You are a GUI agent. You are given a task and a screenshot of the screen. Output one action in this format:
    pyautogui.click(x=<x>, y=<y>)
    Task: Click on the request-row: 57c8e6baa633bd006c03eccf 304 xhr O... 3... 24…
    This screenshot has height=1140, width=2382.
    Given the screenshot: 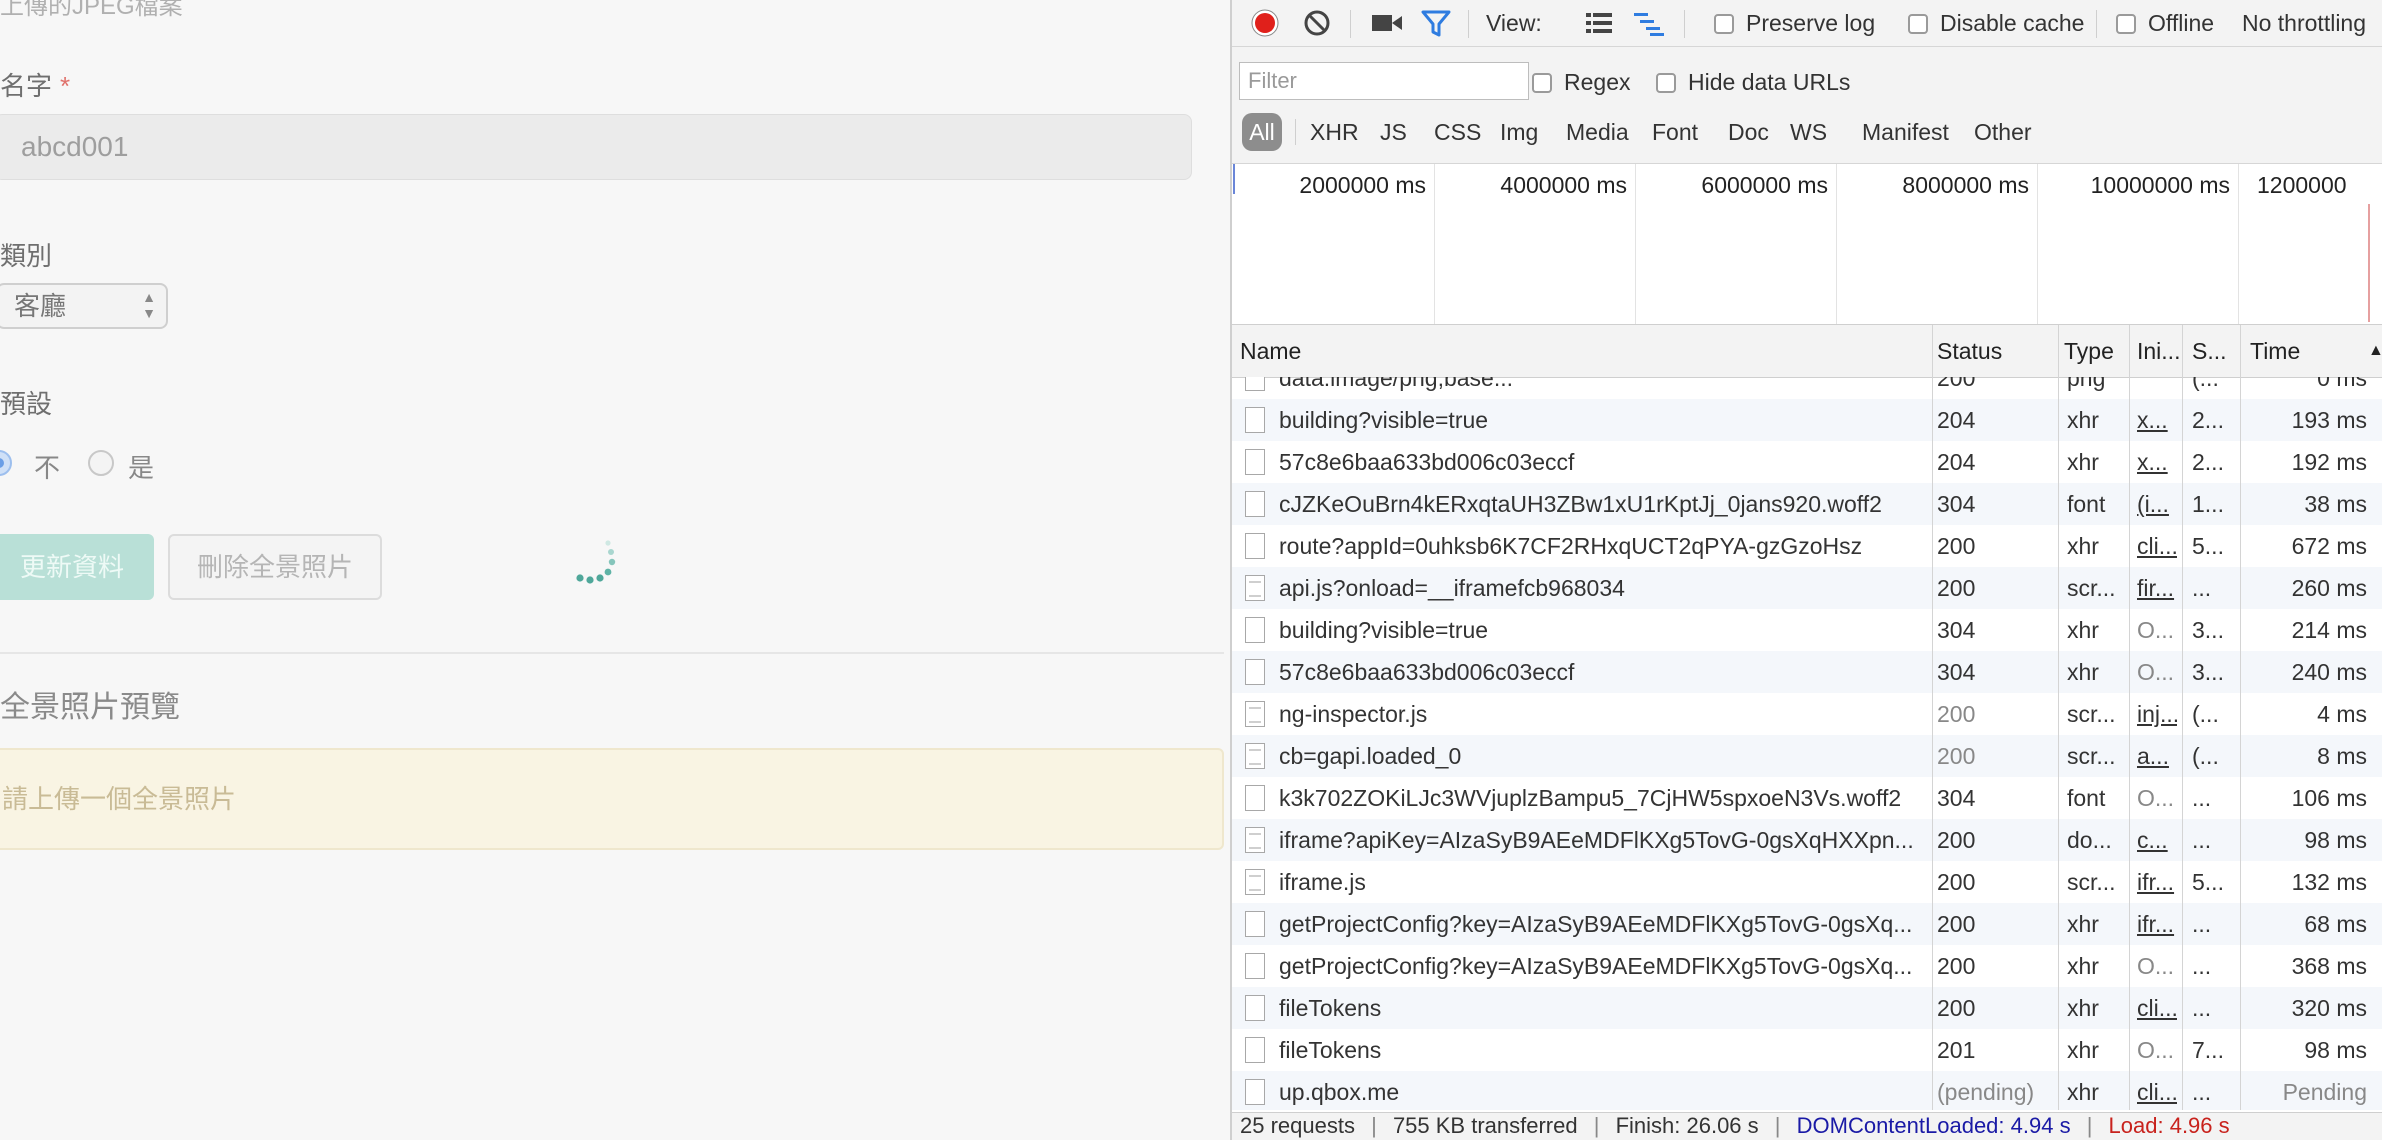 What is the action you would take?
    pyautogui.click(x=1807, y=672)
    